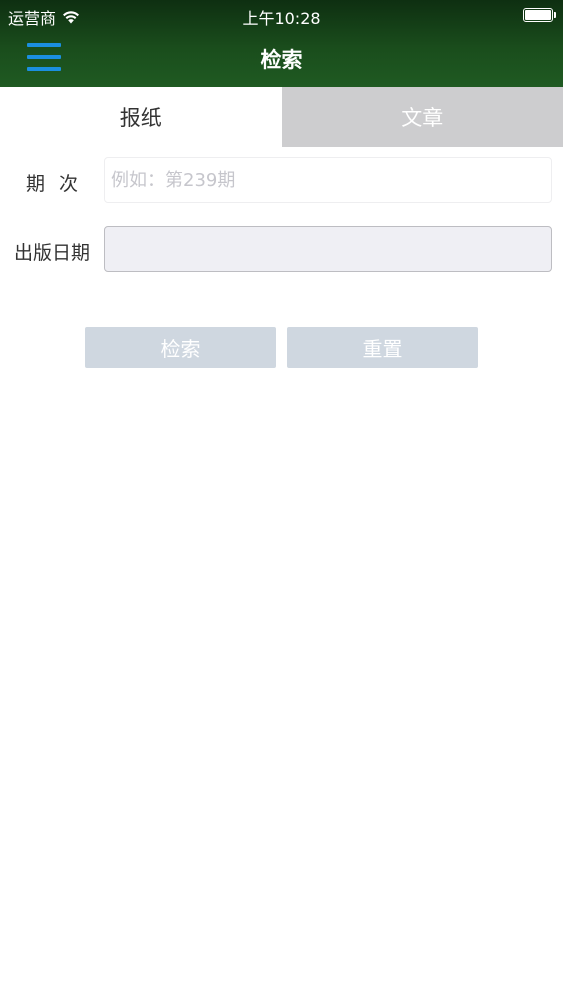 The height and width of the screenshot is (1000, 563). I want to click on issue-row: 期次, so click(281, 180).